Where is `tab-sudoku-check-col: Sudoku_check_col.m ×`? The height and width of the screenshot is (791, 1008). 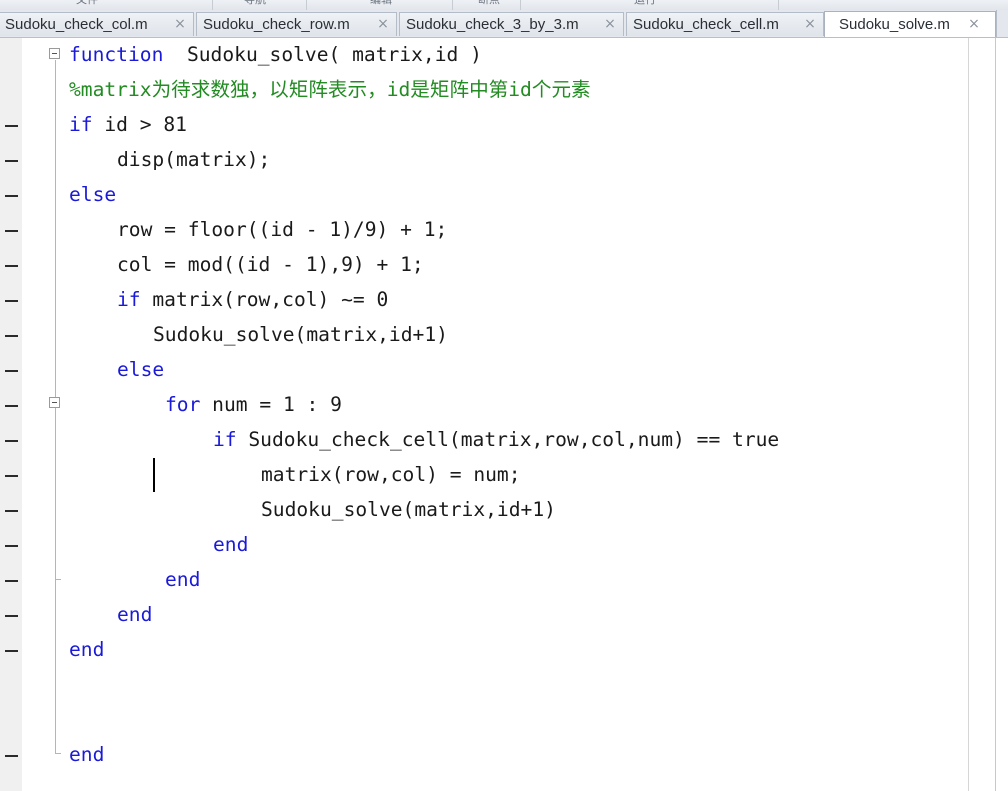 tab-sudoku-check-col: Sudoku_check_col.m × is located at coordinates (97, 24).